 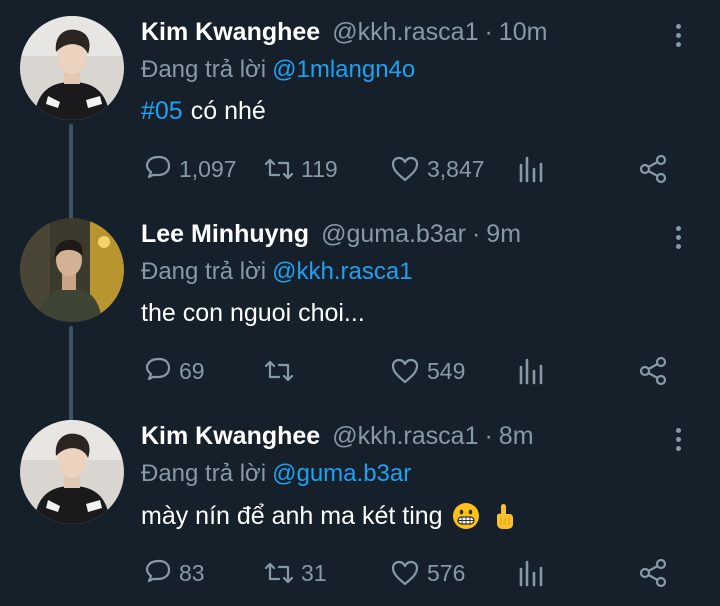 I want to click on replying-to: Đang trả lời @guma.b3ar, so click(x=276, y=474).